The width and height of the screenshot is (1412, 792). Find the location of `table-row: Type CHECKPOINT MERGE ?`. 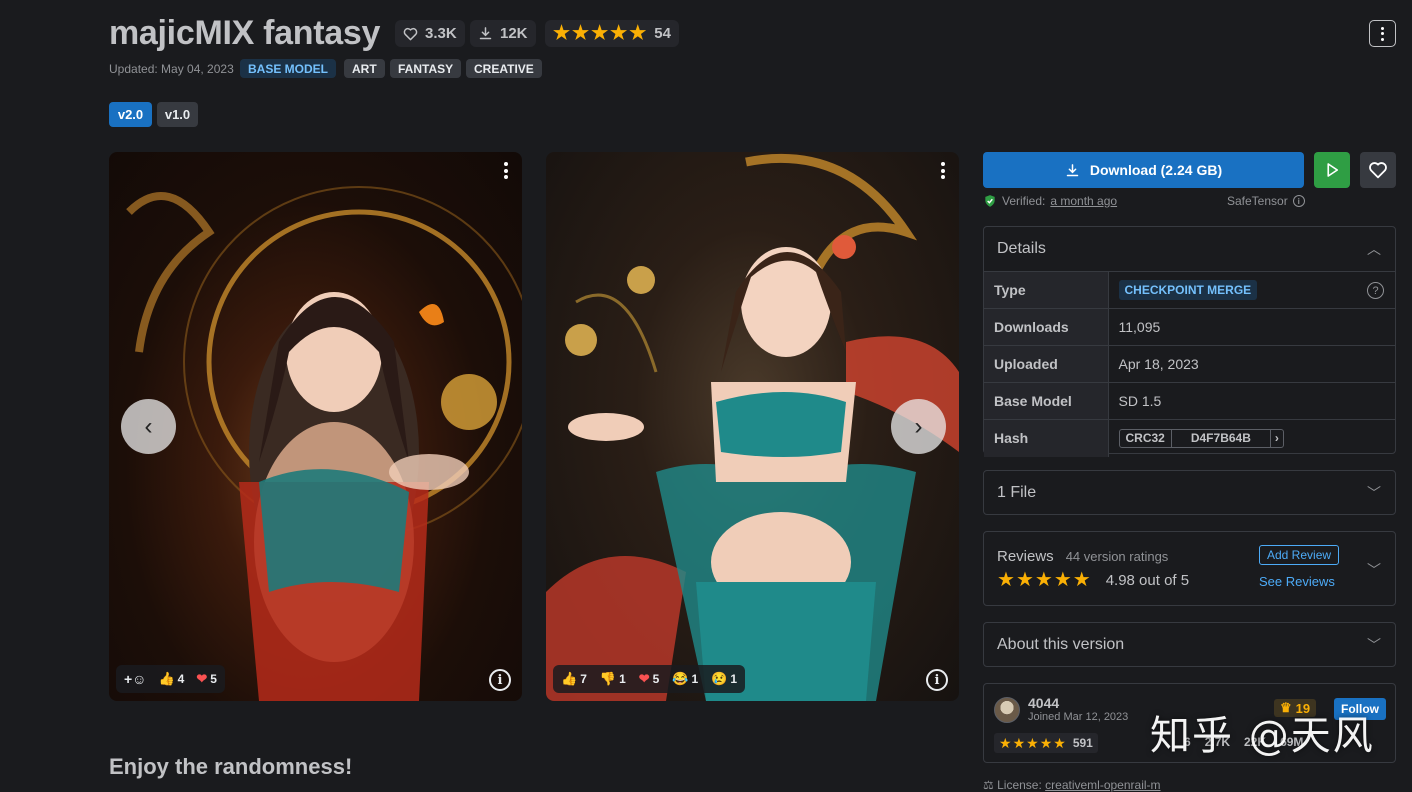

table-row: Type CHECKPOINT MERGE ? is located at coordinates (1189, 290).